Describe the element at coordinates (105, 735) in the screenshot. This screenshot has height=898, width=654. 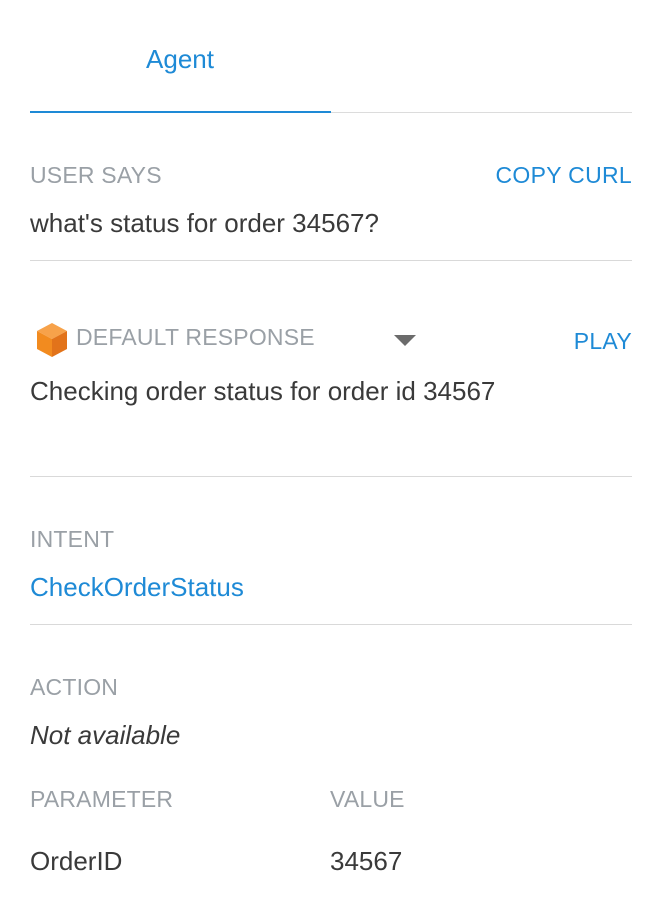
I see `action-value: Not available` at that location.